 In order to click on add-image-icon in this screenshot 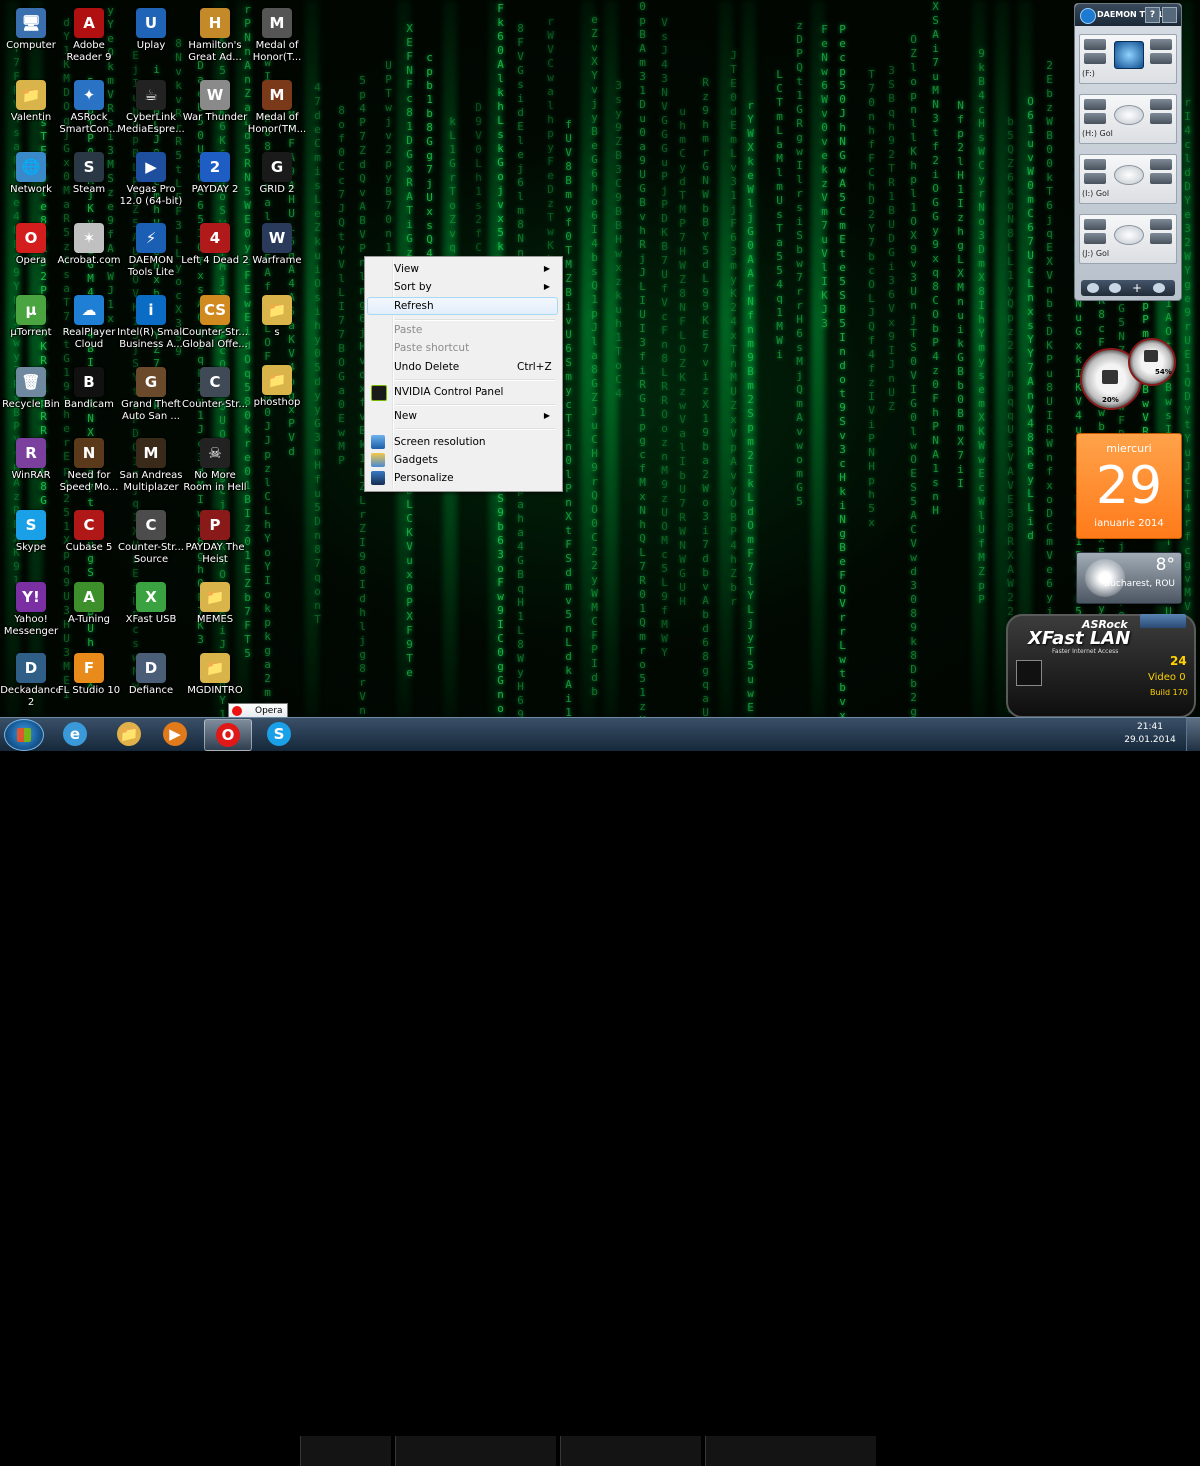, I will do `click(1115, 288)`.